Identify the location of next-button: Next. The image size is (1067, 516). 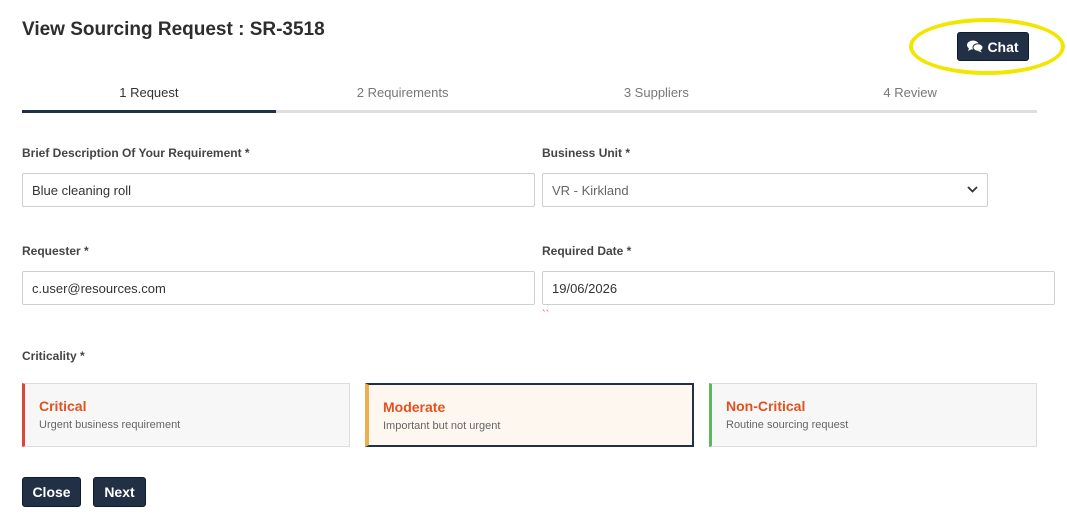
(119, 492).